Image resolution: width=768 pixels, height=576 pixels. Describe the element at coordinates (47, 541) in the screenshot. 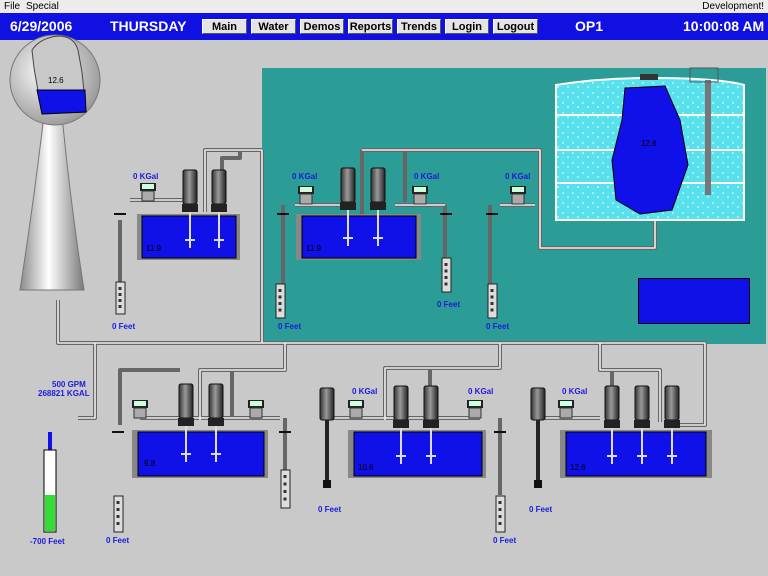

I see `well-depth-label: -700 Feet` at that location.